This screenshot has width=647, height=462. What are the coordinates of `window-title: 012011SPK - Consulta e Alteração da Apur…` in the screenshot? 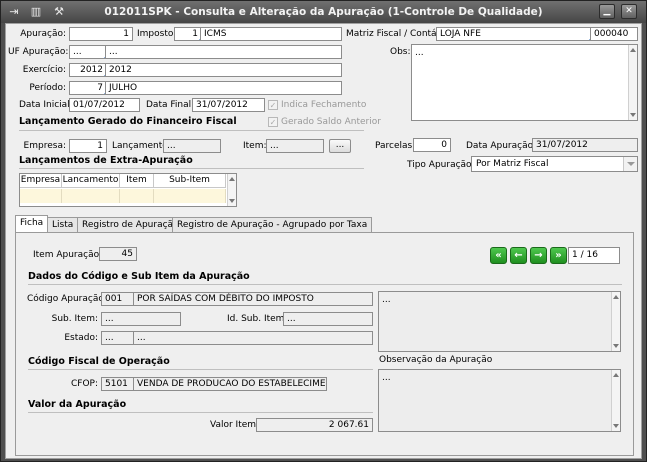 It's located at (323, 12).